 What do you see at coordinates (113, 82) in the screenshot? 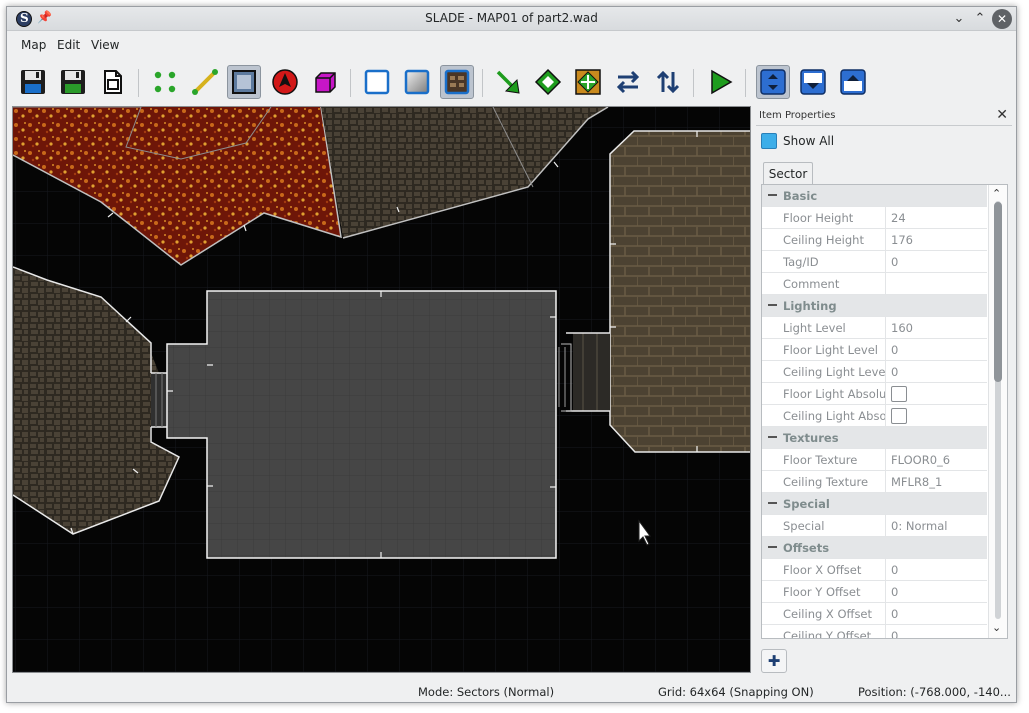
I see `save-as-icon` at bounding box center [113, 82].